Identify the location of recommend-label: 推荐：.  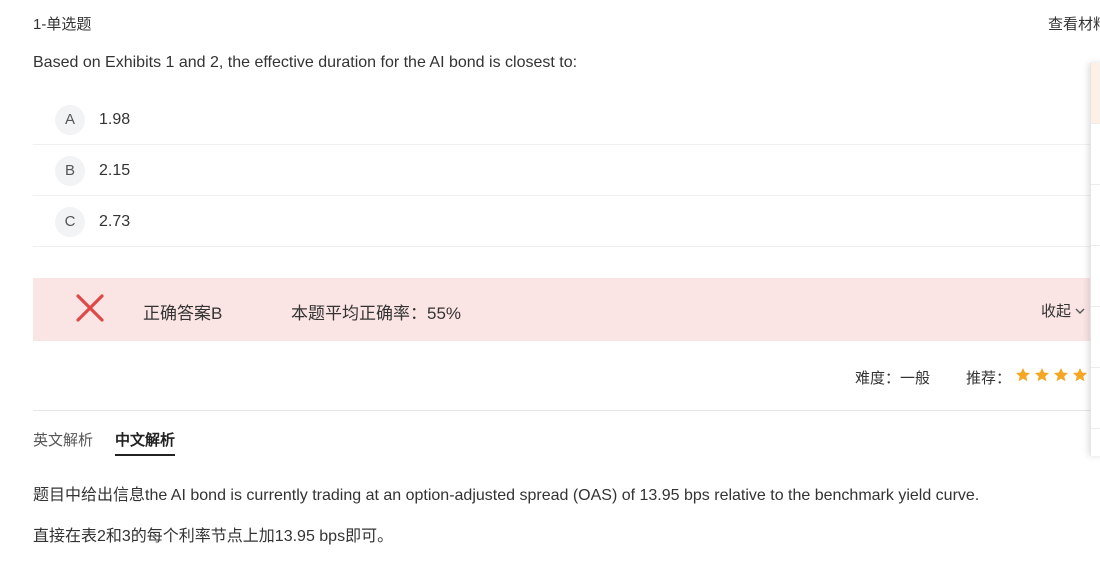
(989, 378).